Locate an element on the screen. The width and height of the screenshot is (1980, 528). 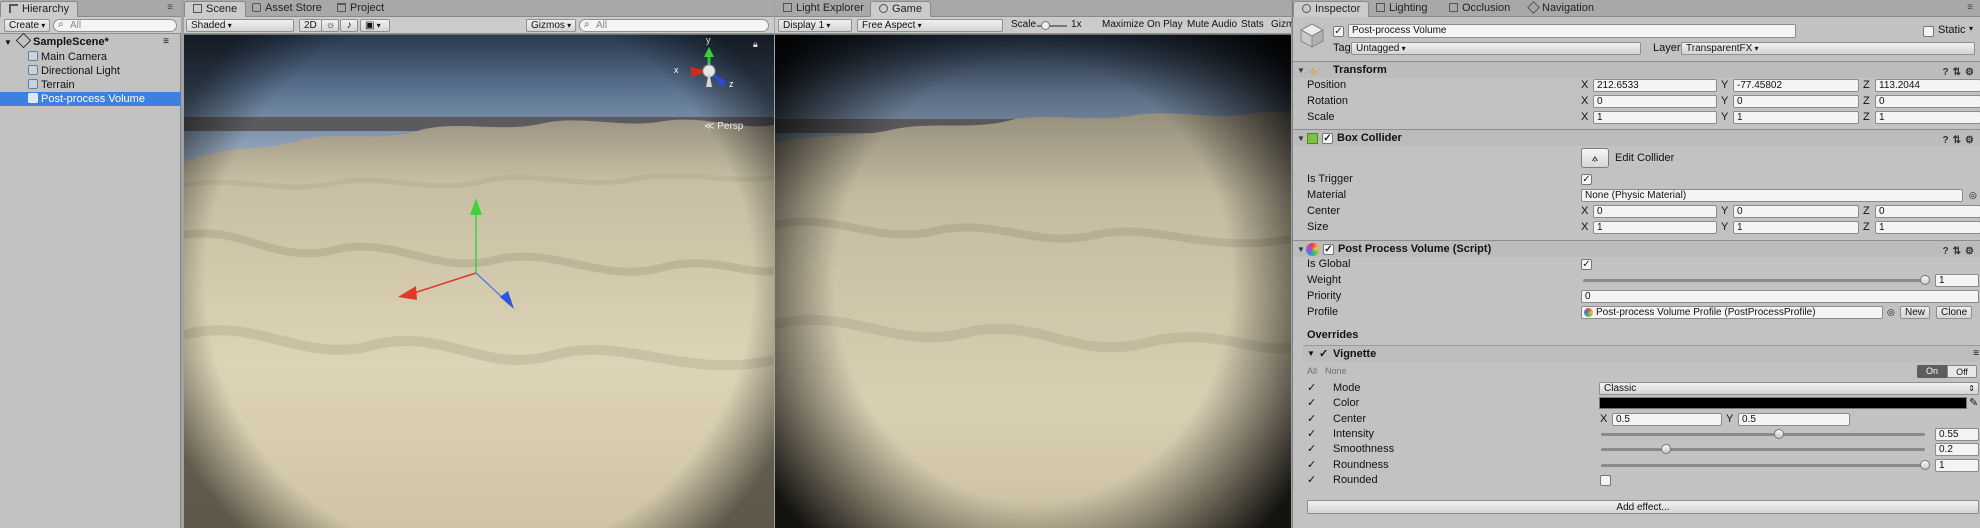
active-checkbox: ✓ is located at coordinates (1338, 31).